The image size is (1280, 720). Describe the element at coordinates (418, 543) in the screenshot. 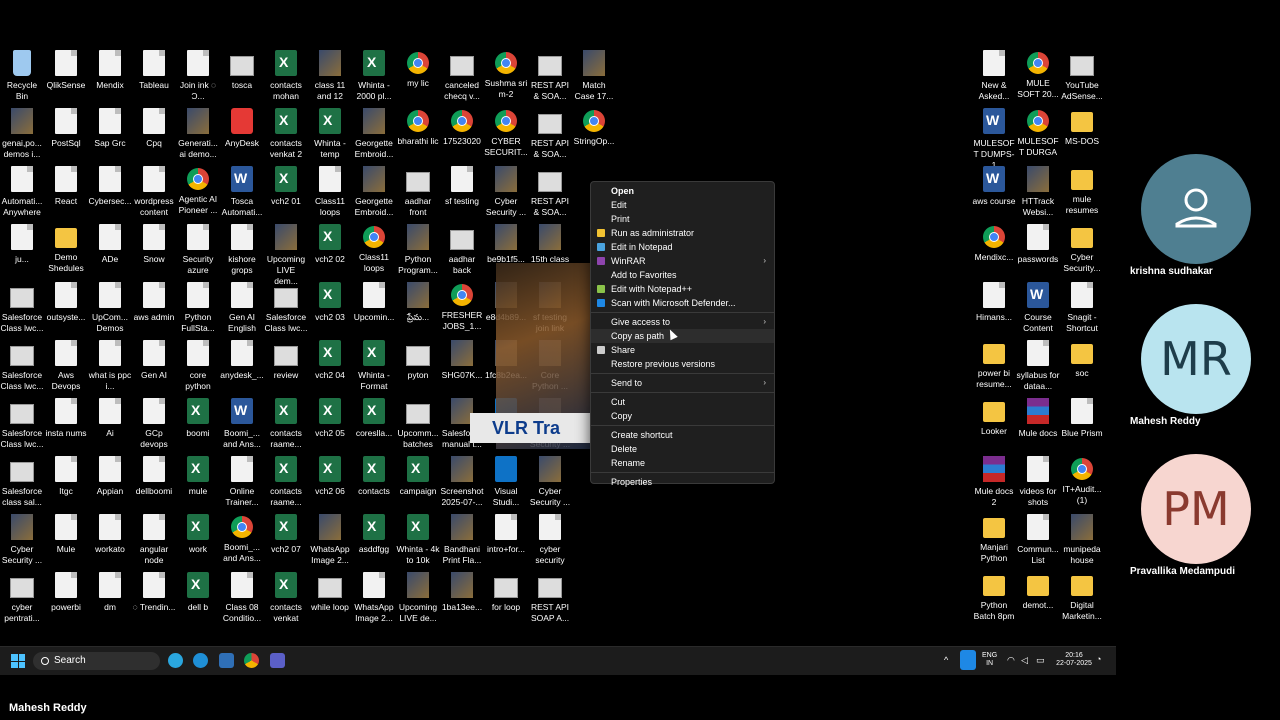

I see `desktop-icon: Whinta - 4k to 10k` at that location.